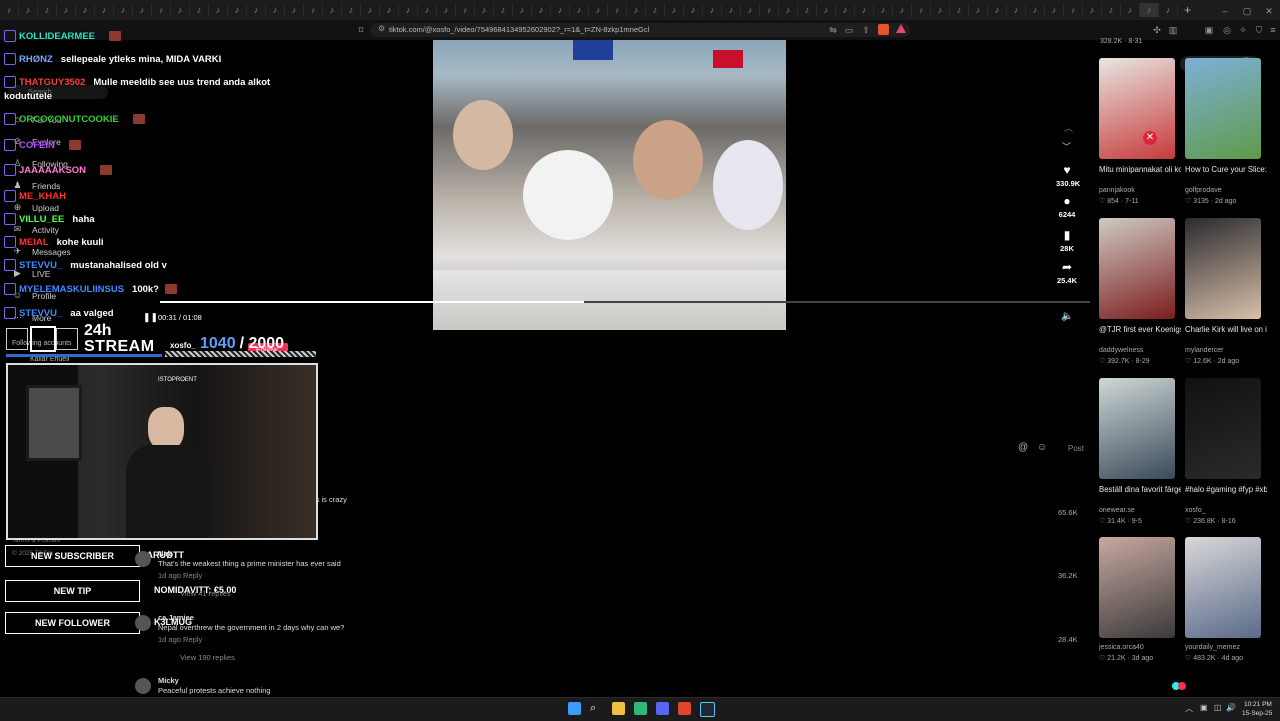 This screenshot has height=721, width=1280. Describe the element at coordinates (150, 317) in the screenshot. I see `pause-icon: ❚❚` at that location.